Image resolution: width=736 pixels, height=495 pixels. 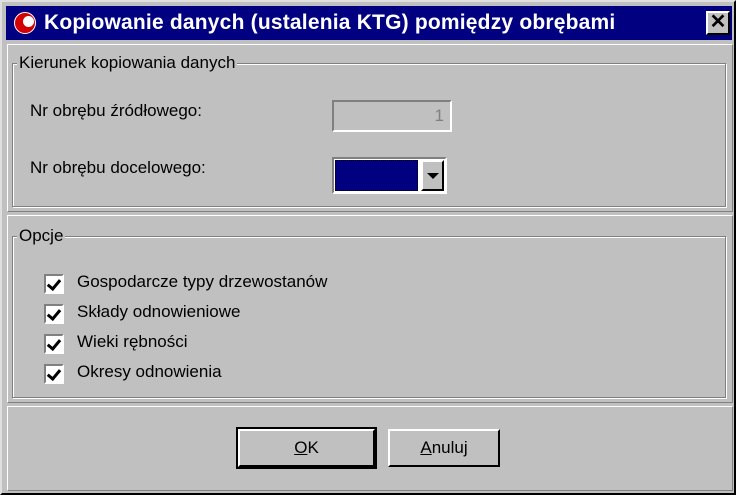 I want to click on direction-legend: Kierunek kopiowania danych, so click(x=127, y=63).